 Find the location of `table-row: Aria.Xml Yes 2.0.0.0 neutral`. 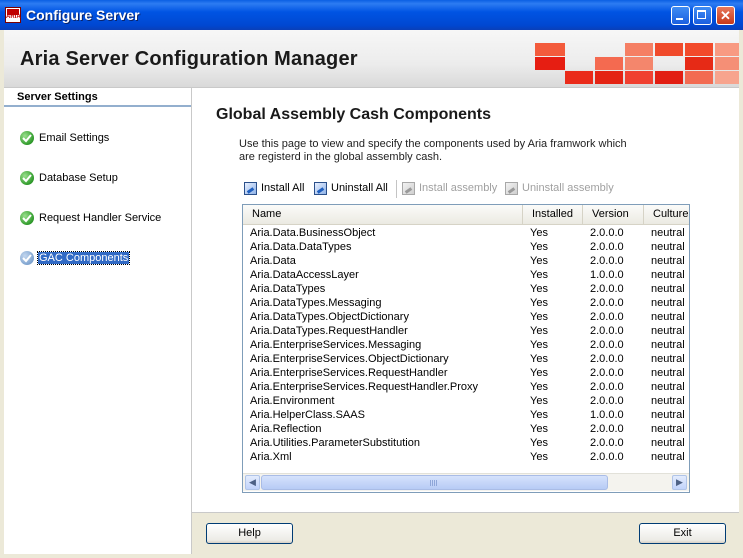

table-row: Aria.Xml Yes 2.0.0.0 neutral is located at coordinates (466, 457).